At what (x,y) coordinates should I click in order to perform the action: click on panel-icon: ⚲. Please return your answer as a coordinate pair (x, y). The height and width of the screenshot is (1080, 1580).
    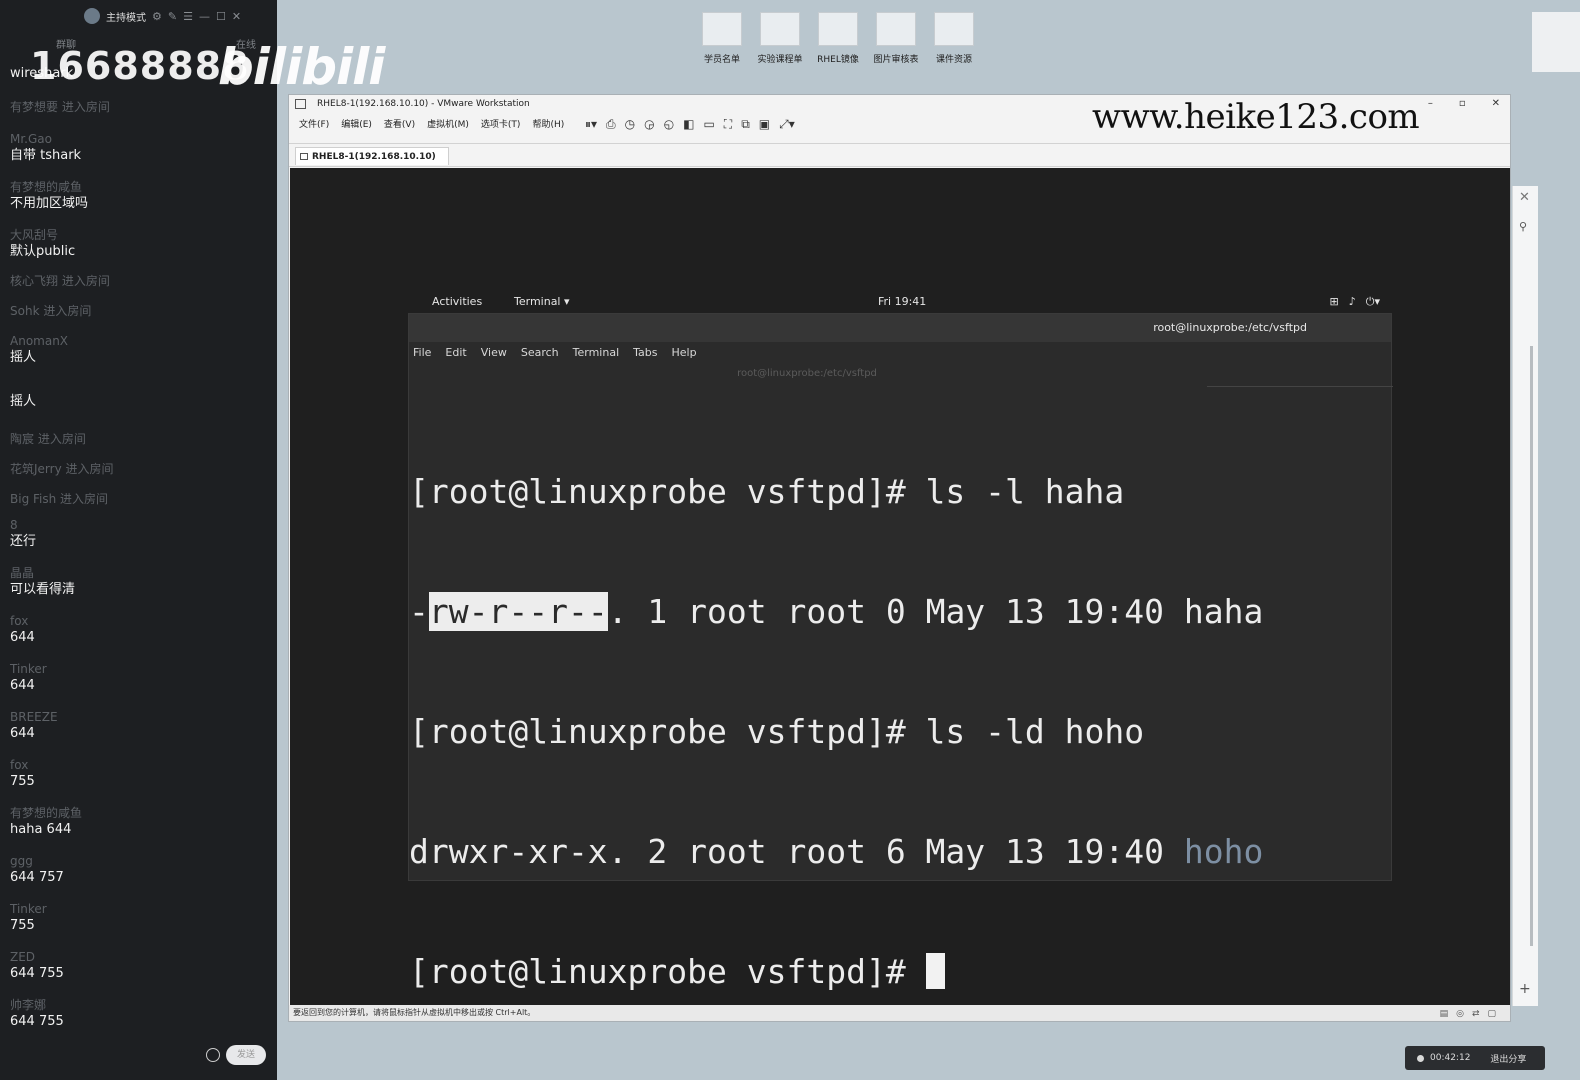
    Looking at the image, I should click on (1523, 226).